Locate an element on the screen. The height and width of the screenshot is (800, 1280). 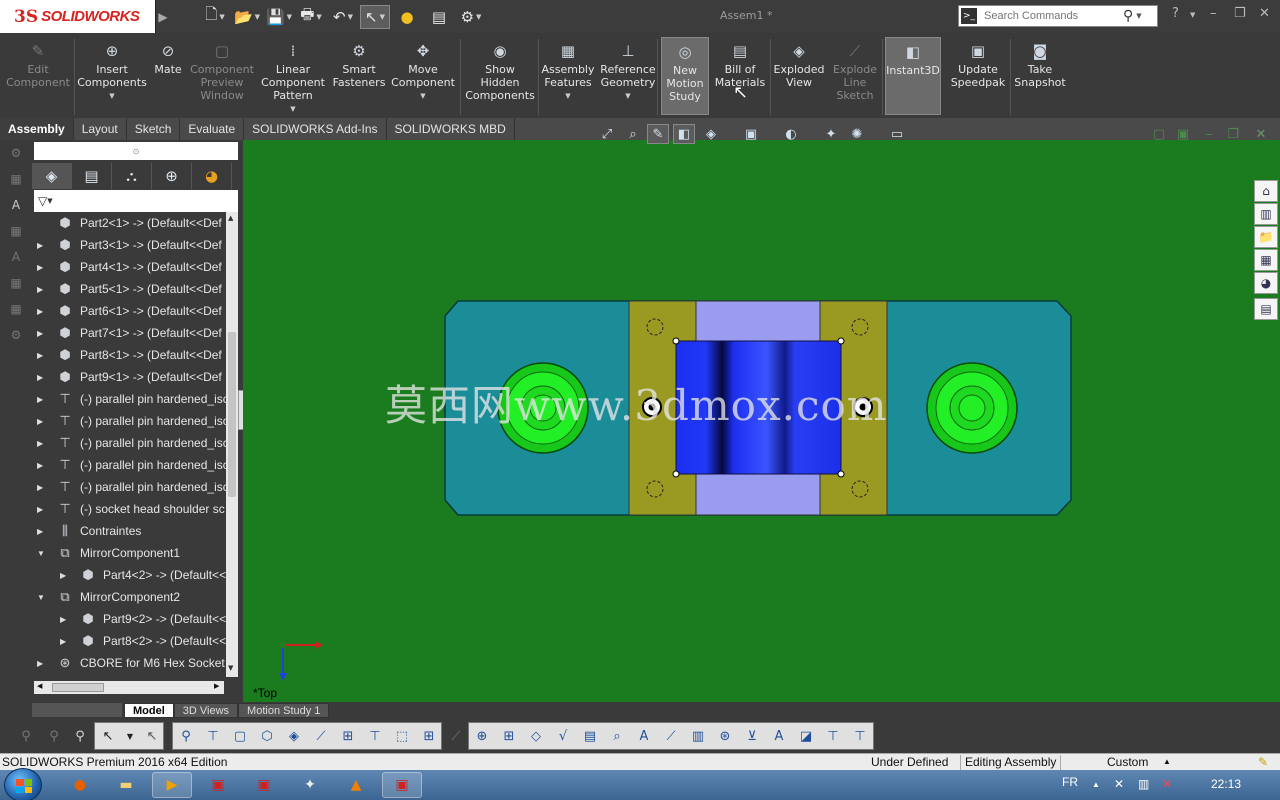
linear-pattern-button: ⁞ Linear Component Pattern ▼ is located at coordinates (293, 79).